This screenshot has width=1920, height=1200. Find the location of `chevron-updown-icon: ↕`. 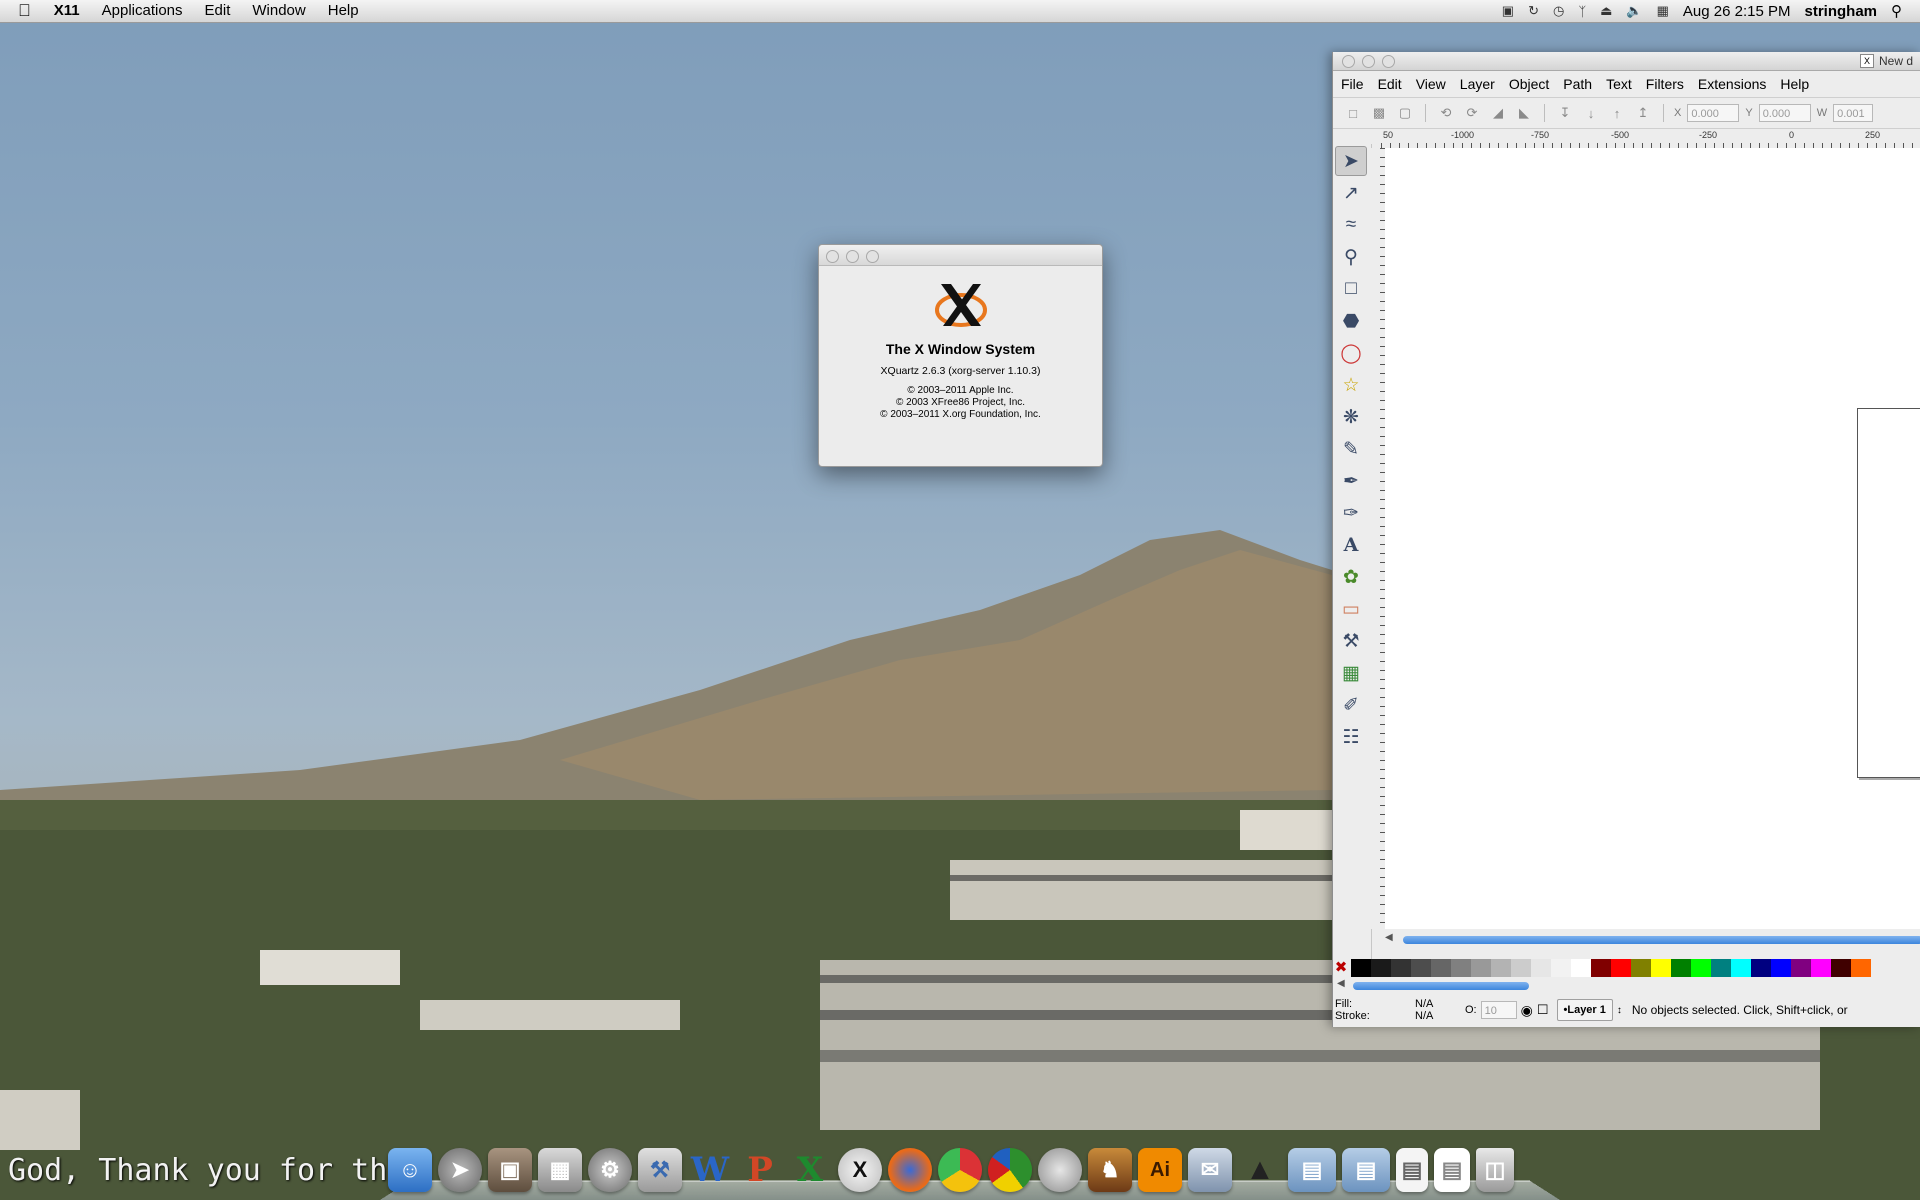

chevron-updown-icon: ↕ is located at coordinates (1619, 1010).